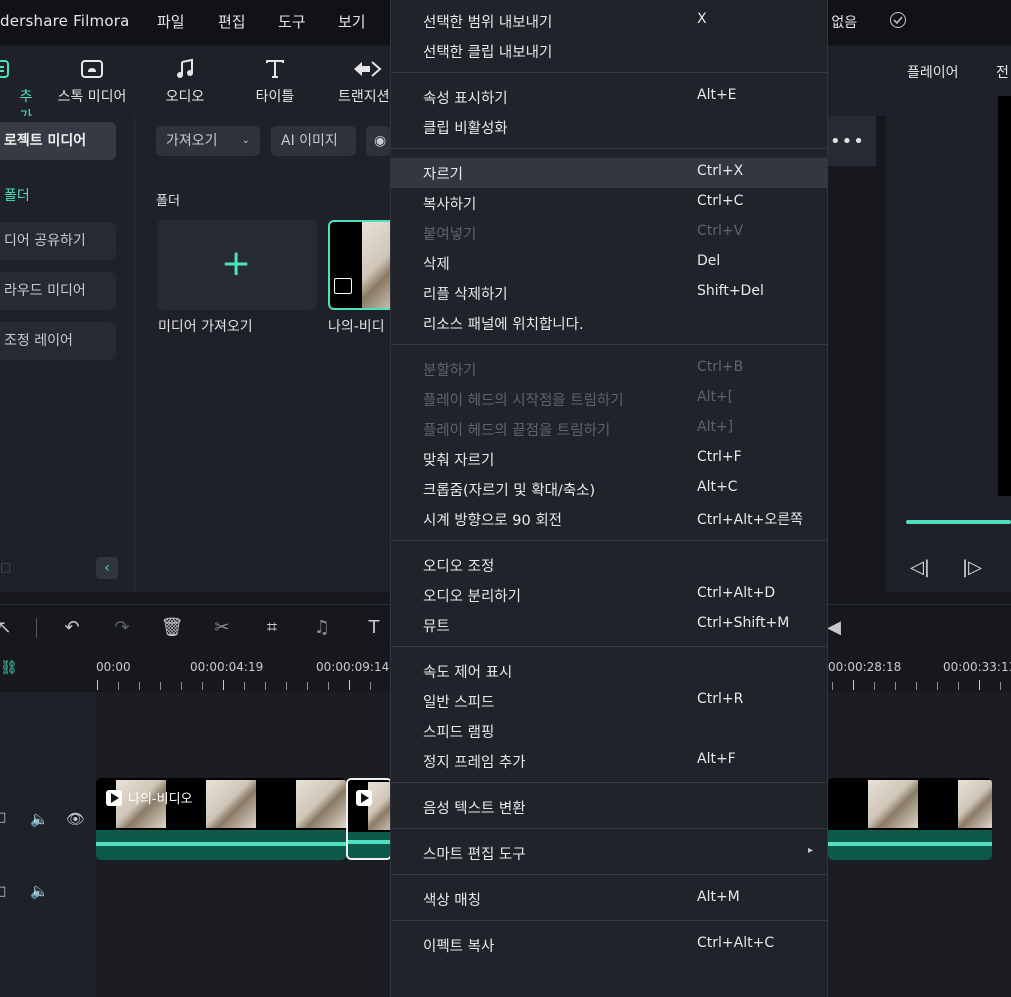 Image resolution: width=1011 pixels, height=997 pixels. Describe the element at coordinates (609, 807) in the screenshot. I see `context-menu-item: 음성 텍스트 변환` at that location.